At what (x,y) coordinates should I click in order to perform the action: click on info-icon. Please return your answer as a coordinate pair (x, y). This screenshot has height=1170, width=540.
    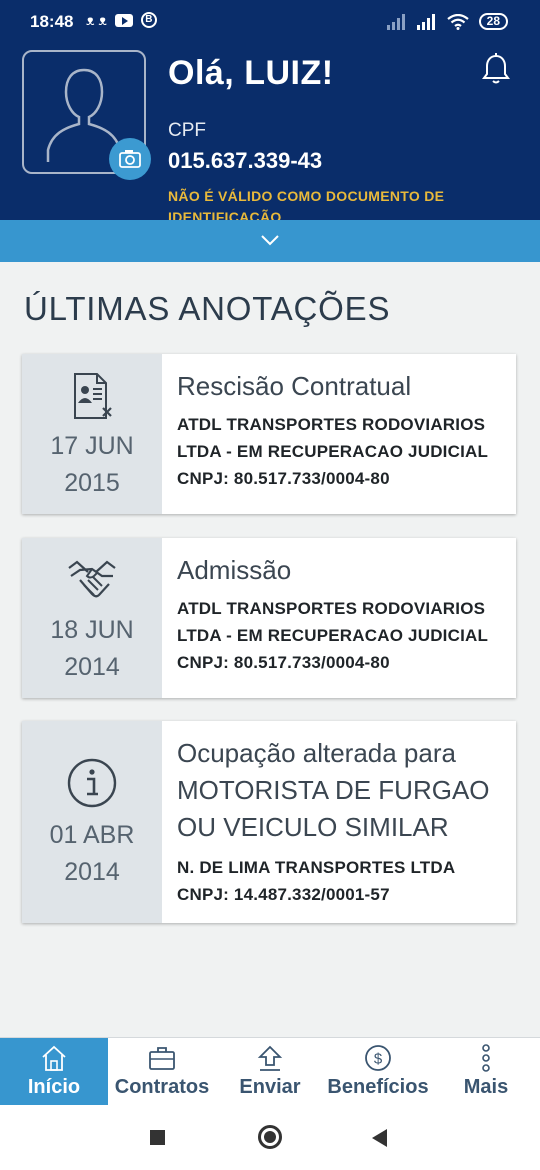
    Looking at the image, I should click on (92, 783).